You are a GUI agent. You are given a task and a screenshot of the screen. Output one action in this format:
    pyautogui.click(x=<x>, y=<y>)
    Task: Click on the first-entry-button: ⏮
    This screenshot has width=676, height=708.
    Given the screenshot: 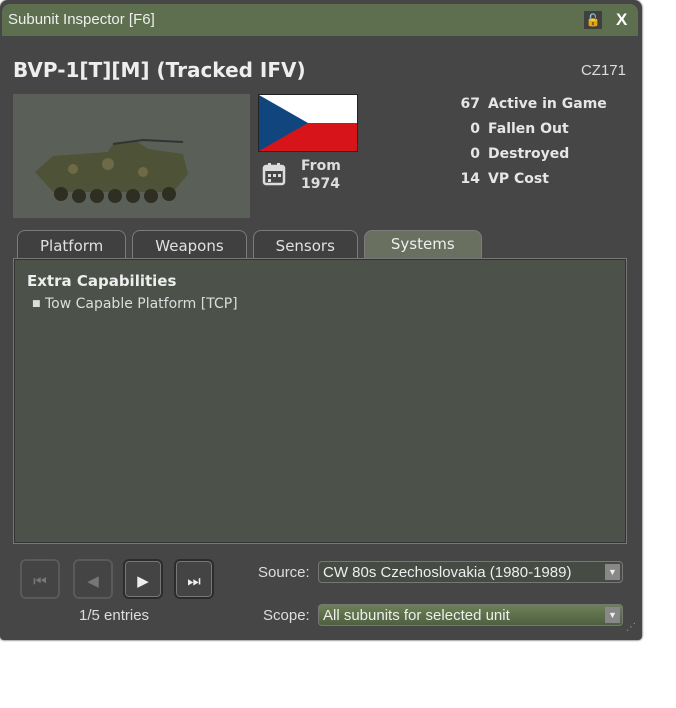 What is the action you would take?
    pyautogui.click(x=40, y=579)
    